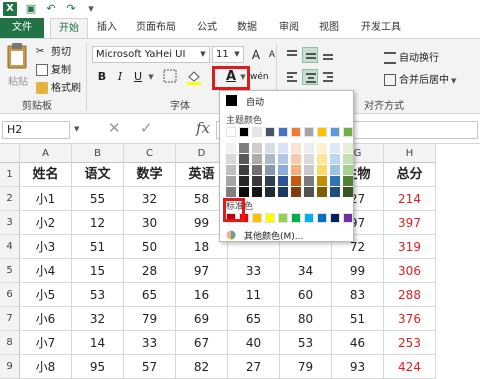 The image size is (480, 379). I want to click on tab-data: 数据, so click(247, 28).